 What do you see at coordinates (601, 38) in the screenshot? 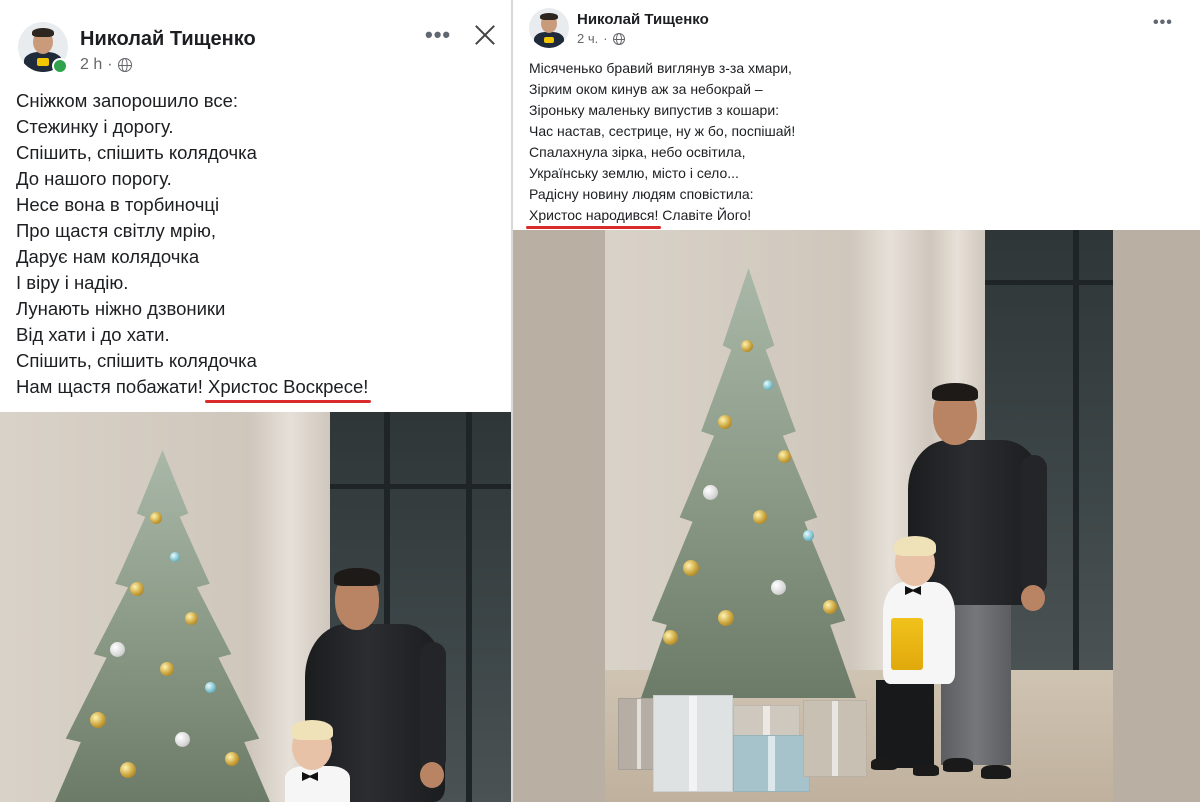
I see `post-meta: 2 ч. ·` at bounding box center [601, 38].